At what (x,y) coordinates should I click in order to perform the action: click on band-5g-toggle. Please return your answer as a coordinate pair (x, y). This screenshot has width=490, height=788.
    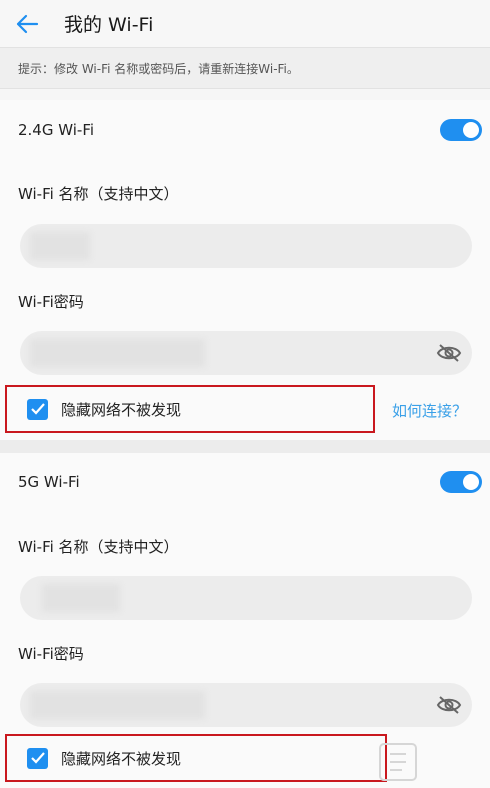
    Looking at the image, I should click on (461, 482).